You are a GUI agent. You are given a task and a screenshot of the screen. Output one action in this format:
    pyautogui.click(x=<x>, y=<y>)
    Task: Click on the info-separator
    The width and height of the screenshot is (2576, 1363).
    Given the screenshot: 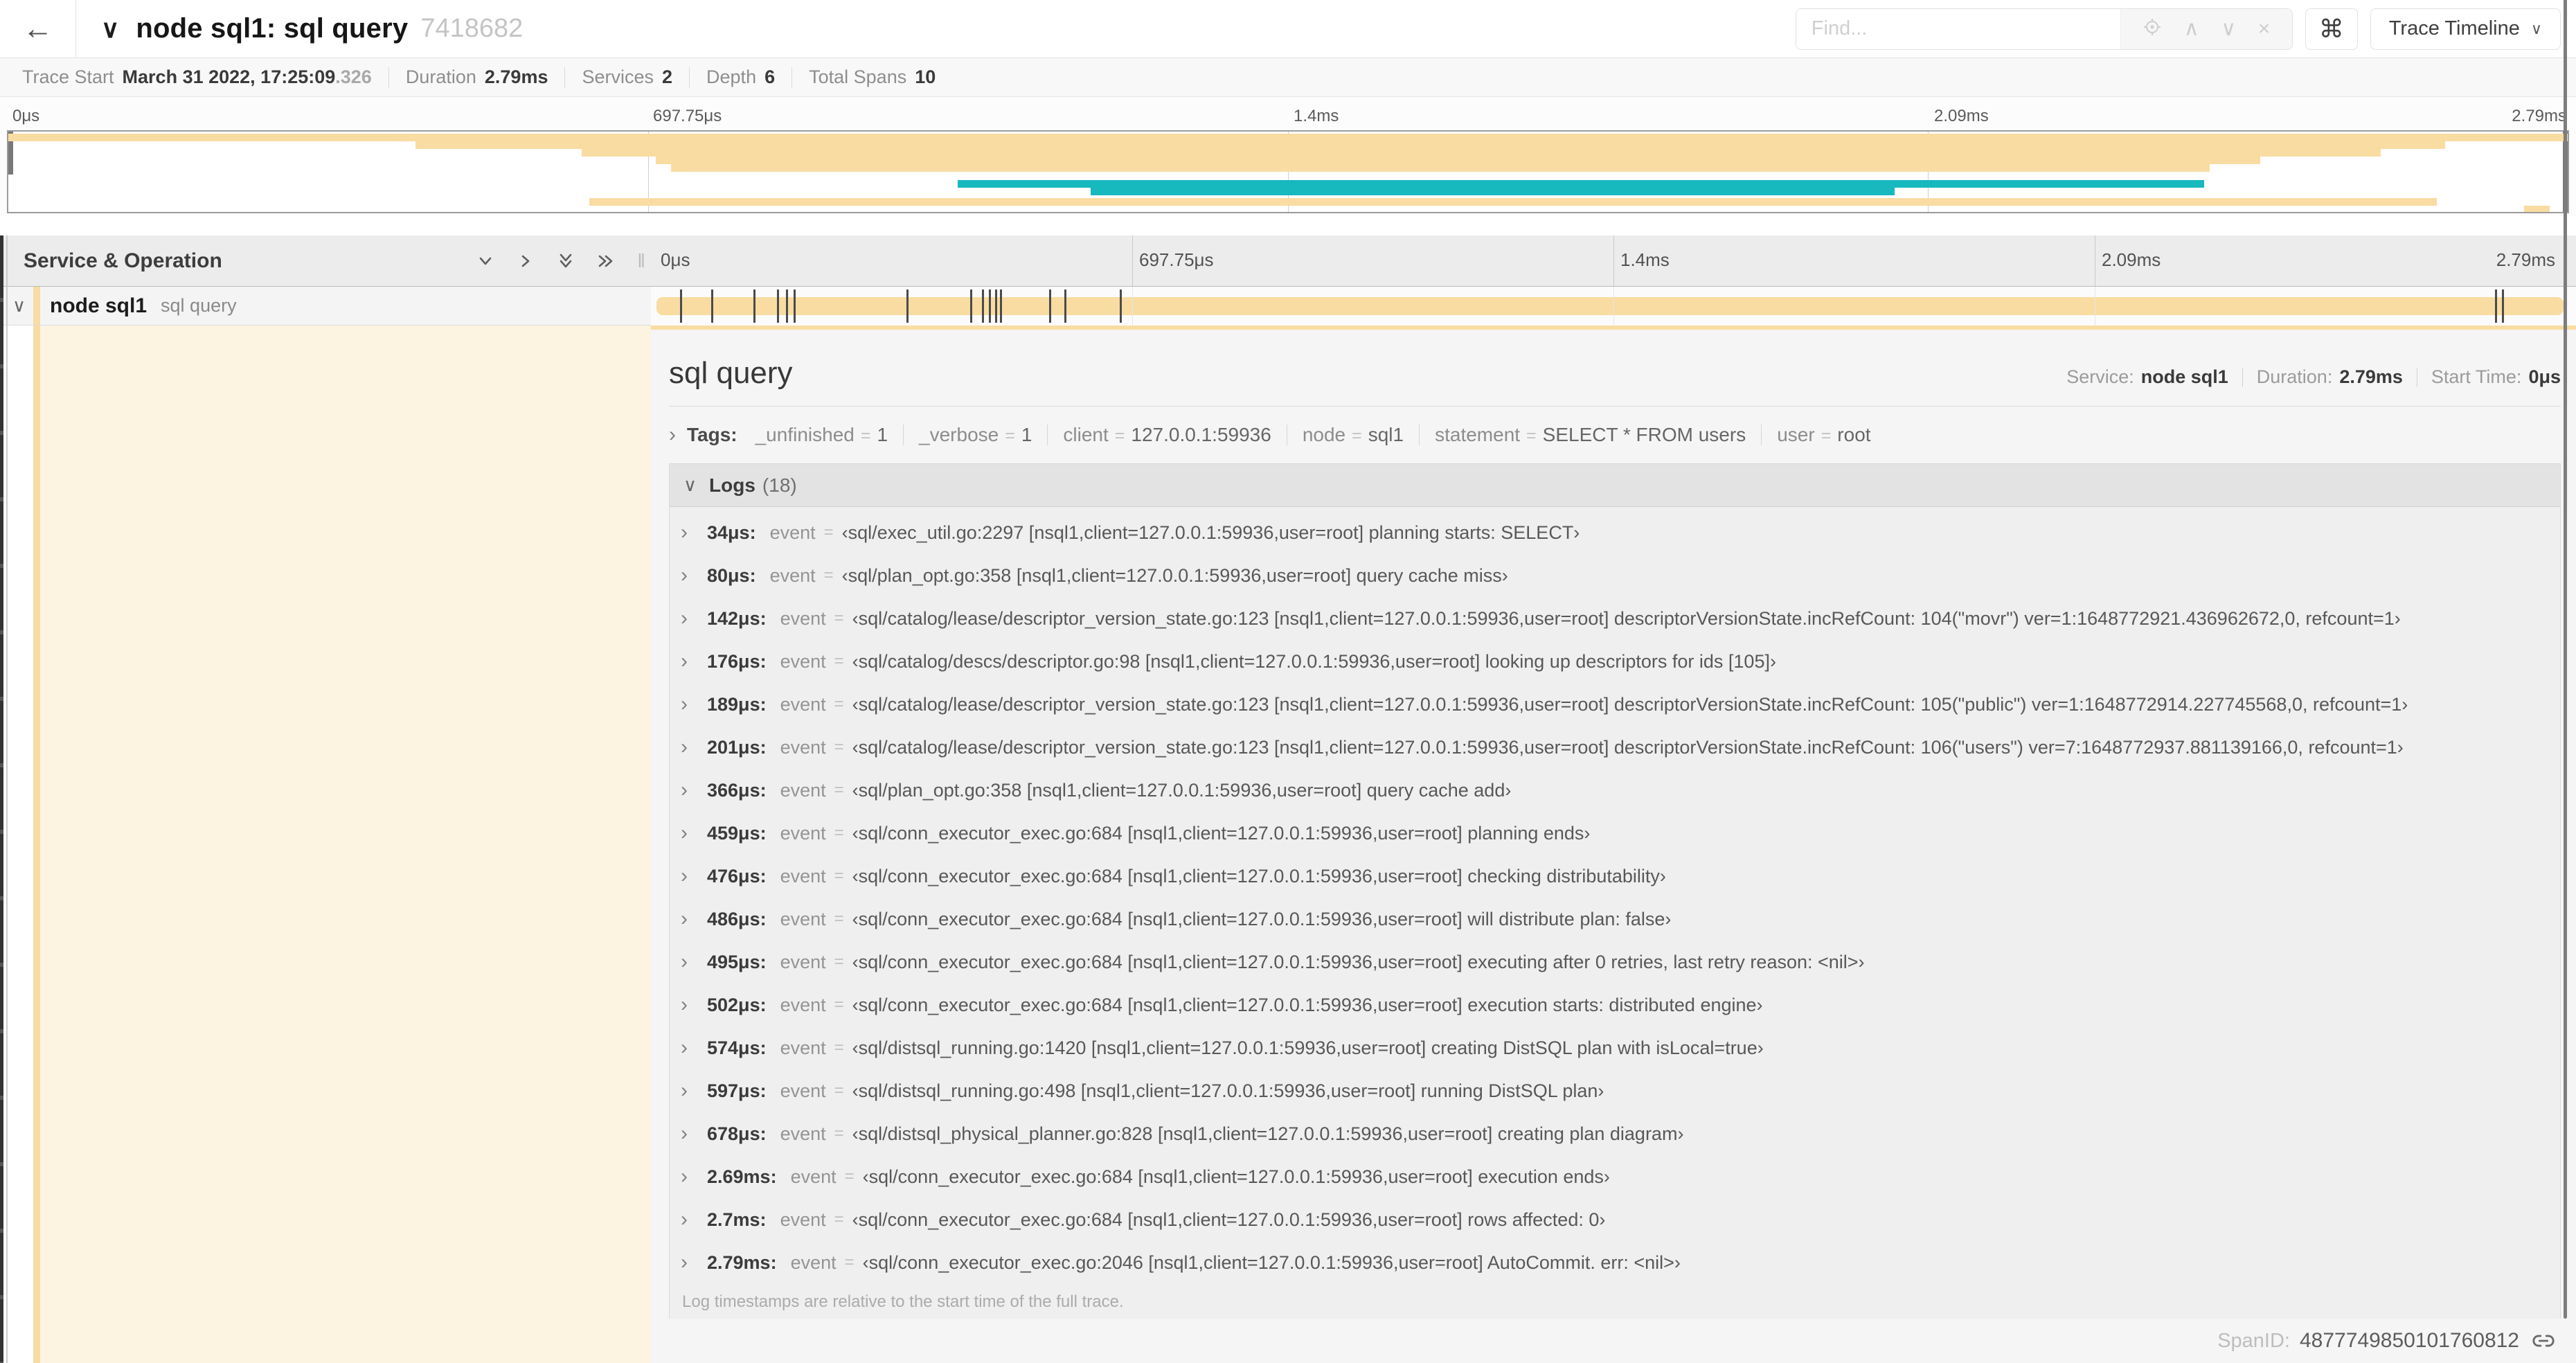 What is the action you would take?
    pyautogui.click(x=690, y=77)
    